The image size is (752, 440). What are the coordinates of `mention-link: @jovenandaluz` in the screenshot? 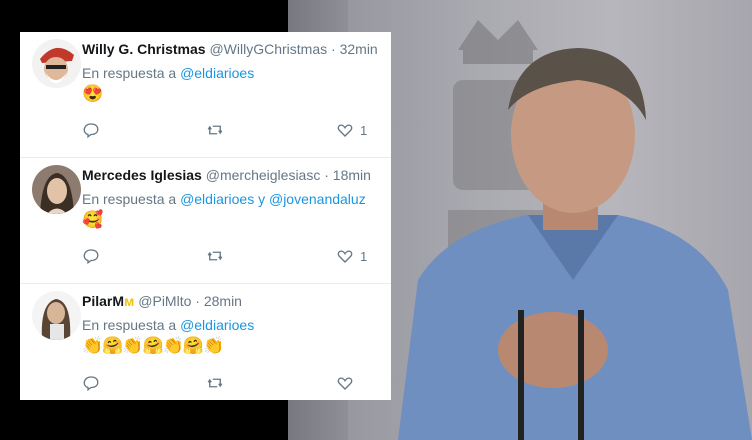 It's located at (317, 199).